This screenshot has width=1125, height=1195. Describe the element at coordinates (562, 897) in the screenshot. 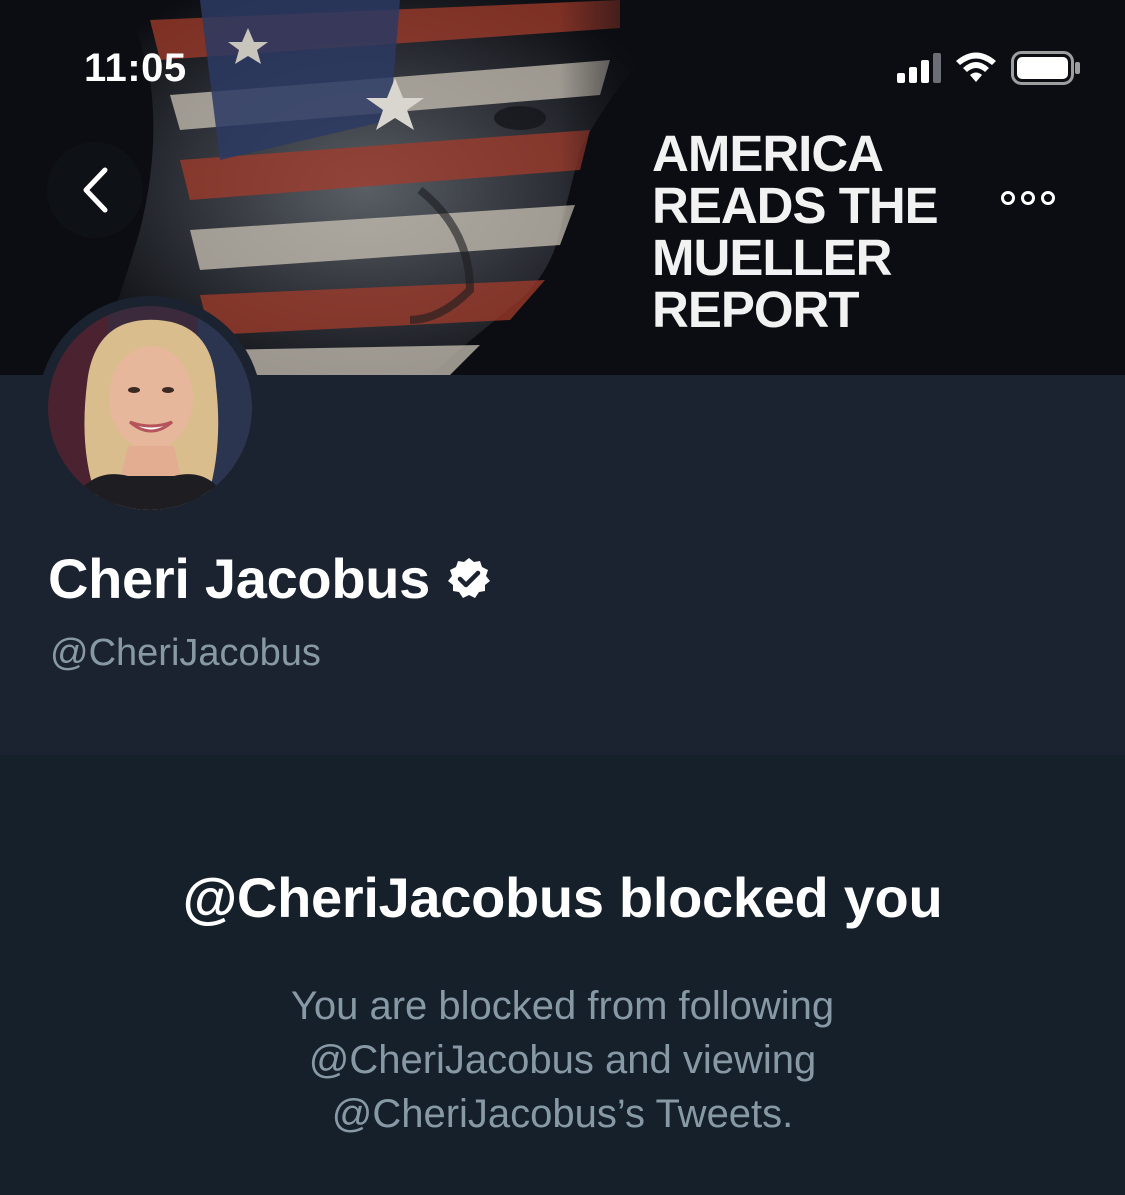

I see `blocked-title: @CheriJacobus blocked you` at that location.